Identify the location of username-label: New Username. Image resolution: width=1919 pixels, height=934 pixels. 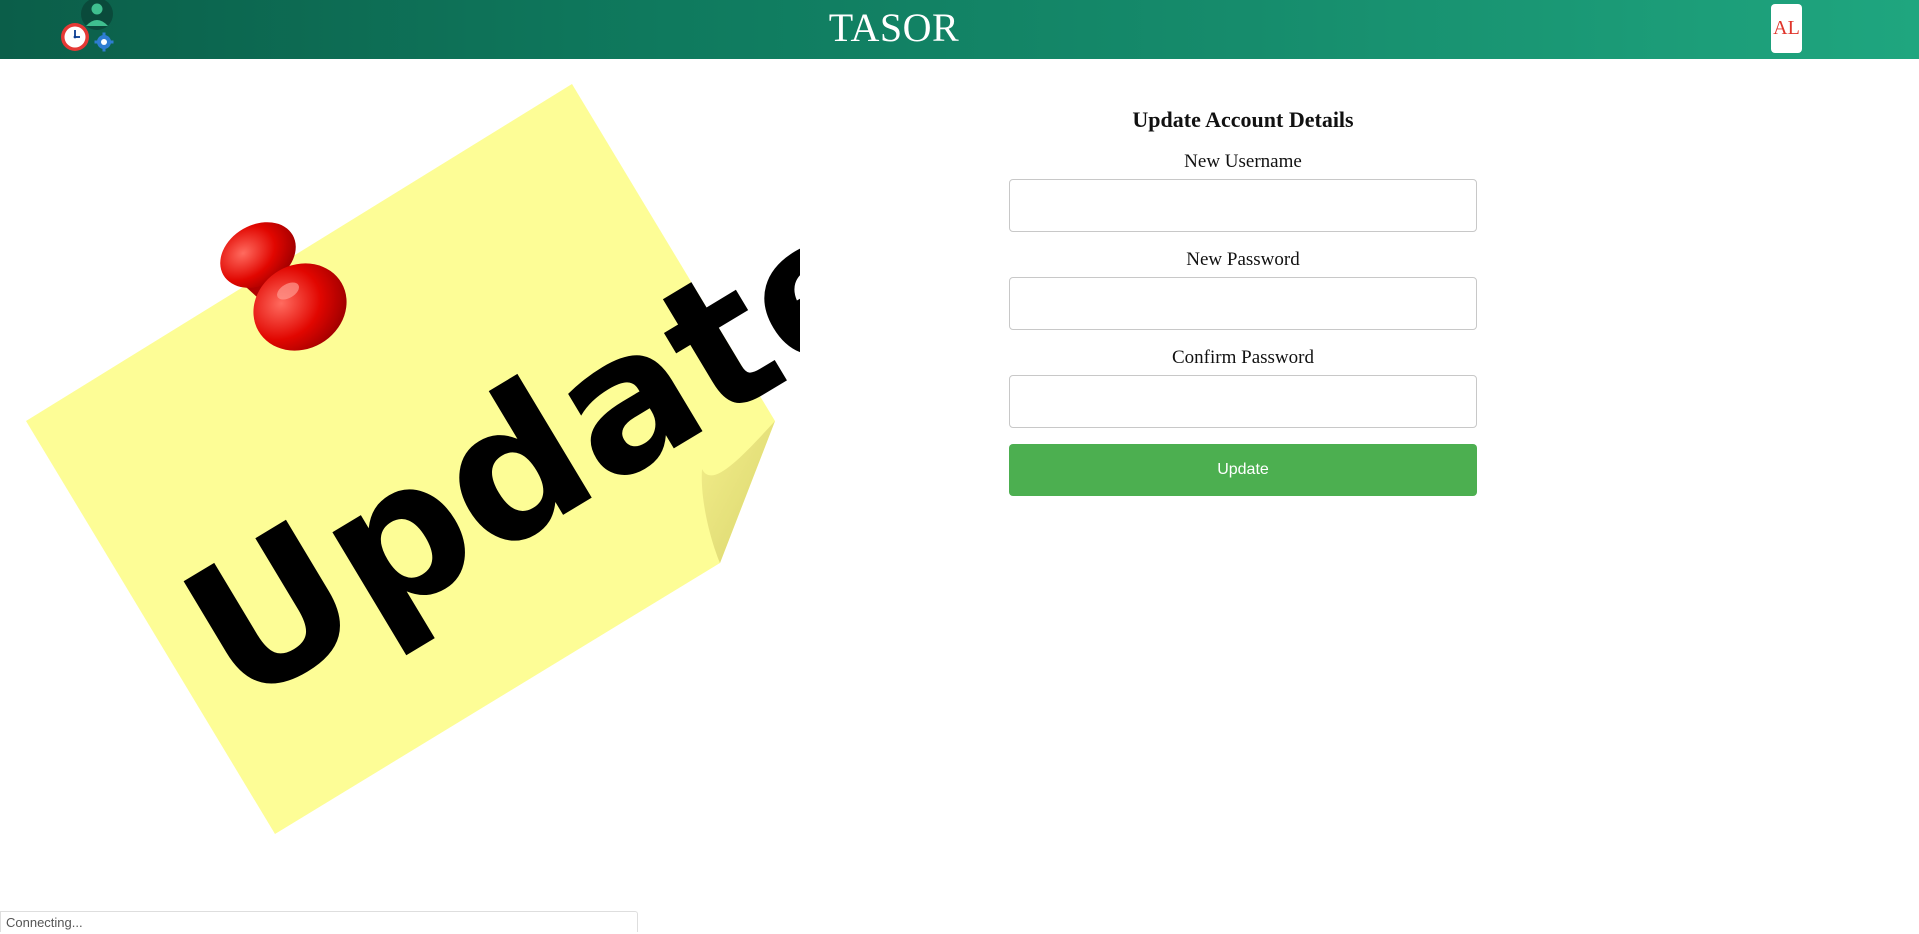
(1243, 161).